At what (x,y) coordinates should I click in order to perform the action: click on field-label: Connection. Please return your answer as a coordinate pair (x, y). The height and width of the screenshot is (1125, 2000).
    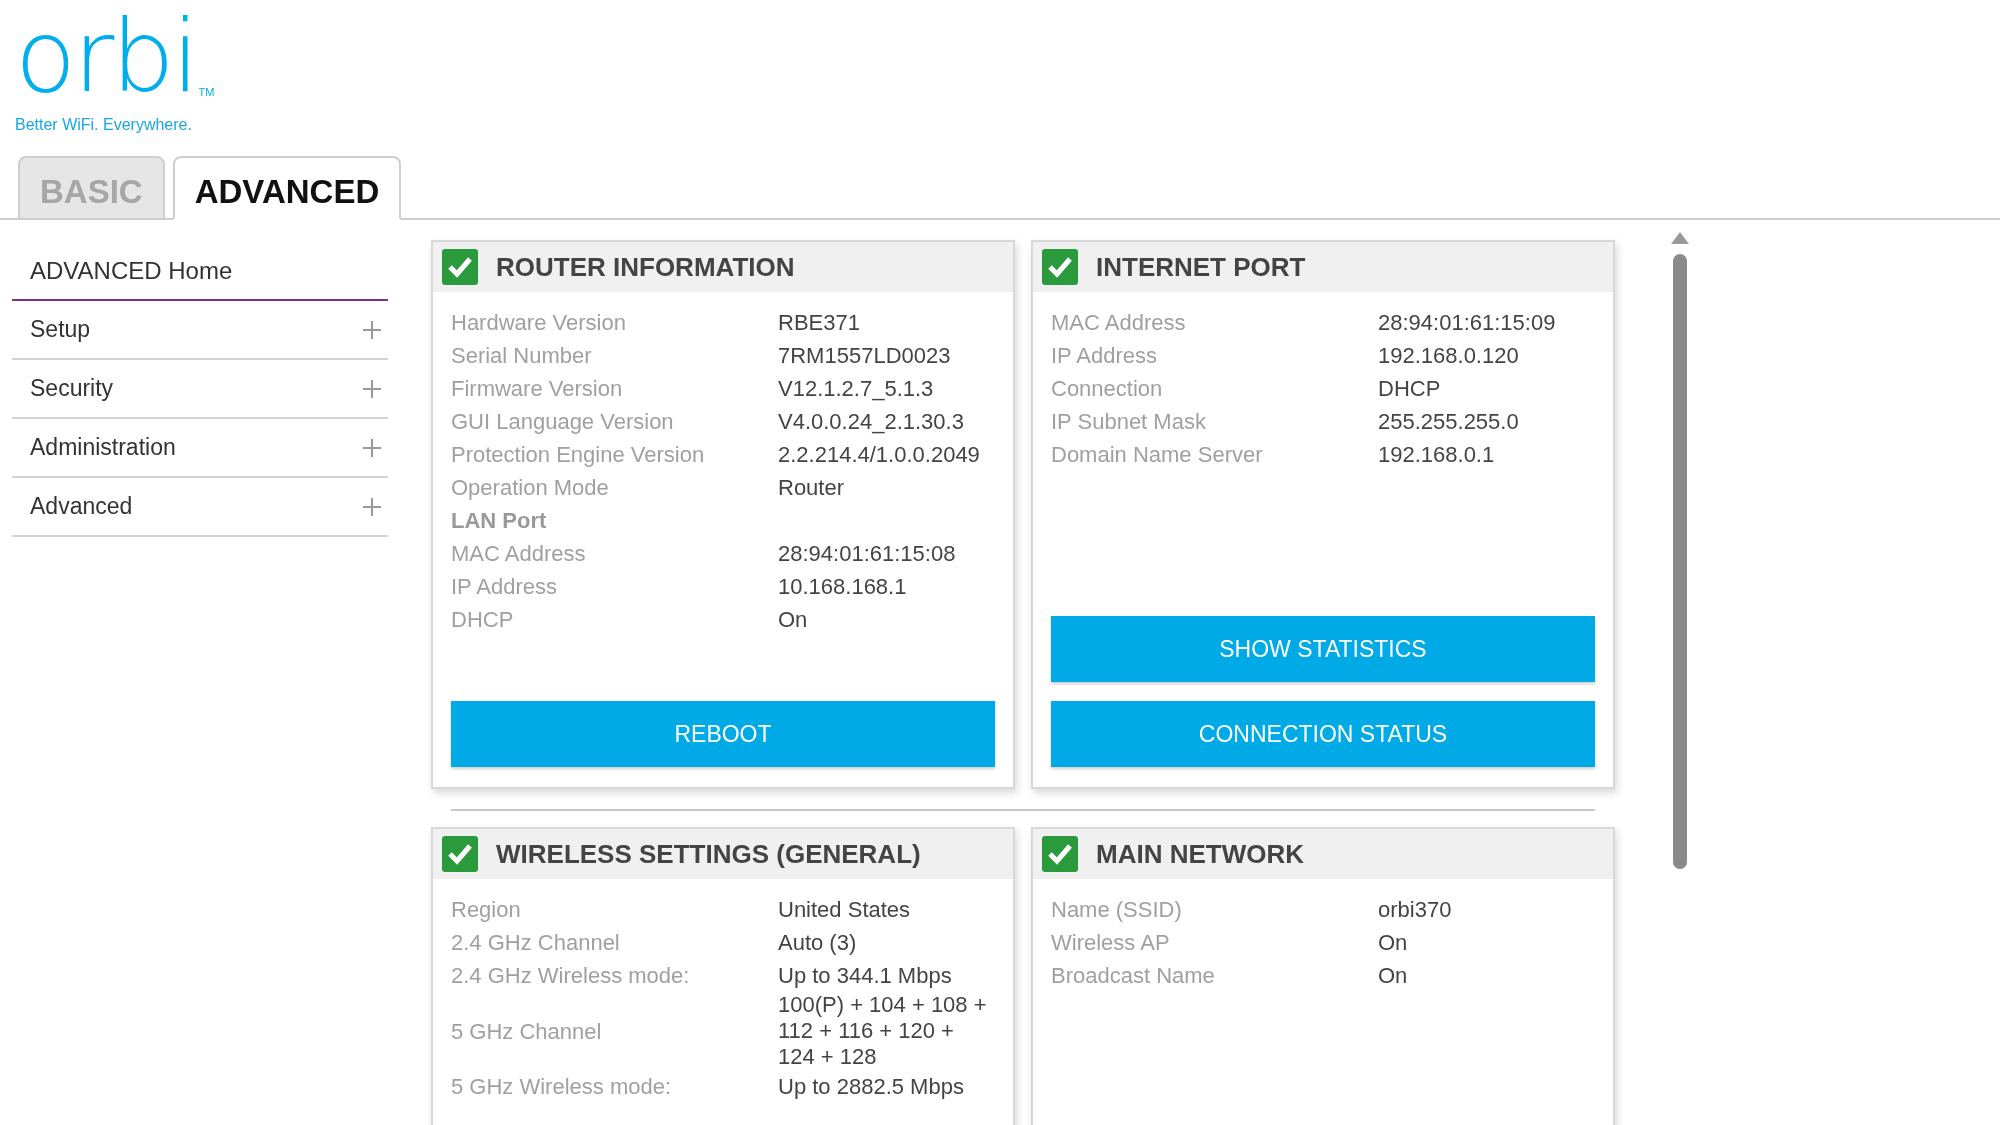
    Looking at the image, I should click on (1107, 389).